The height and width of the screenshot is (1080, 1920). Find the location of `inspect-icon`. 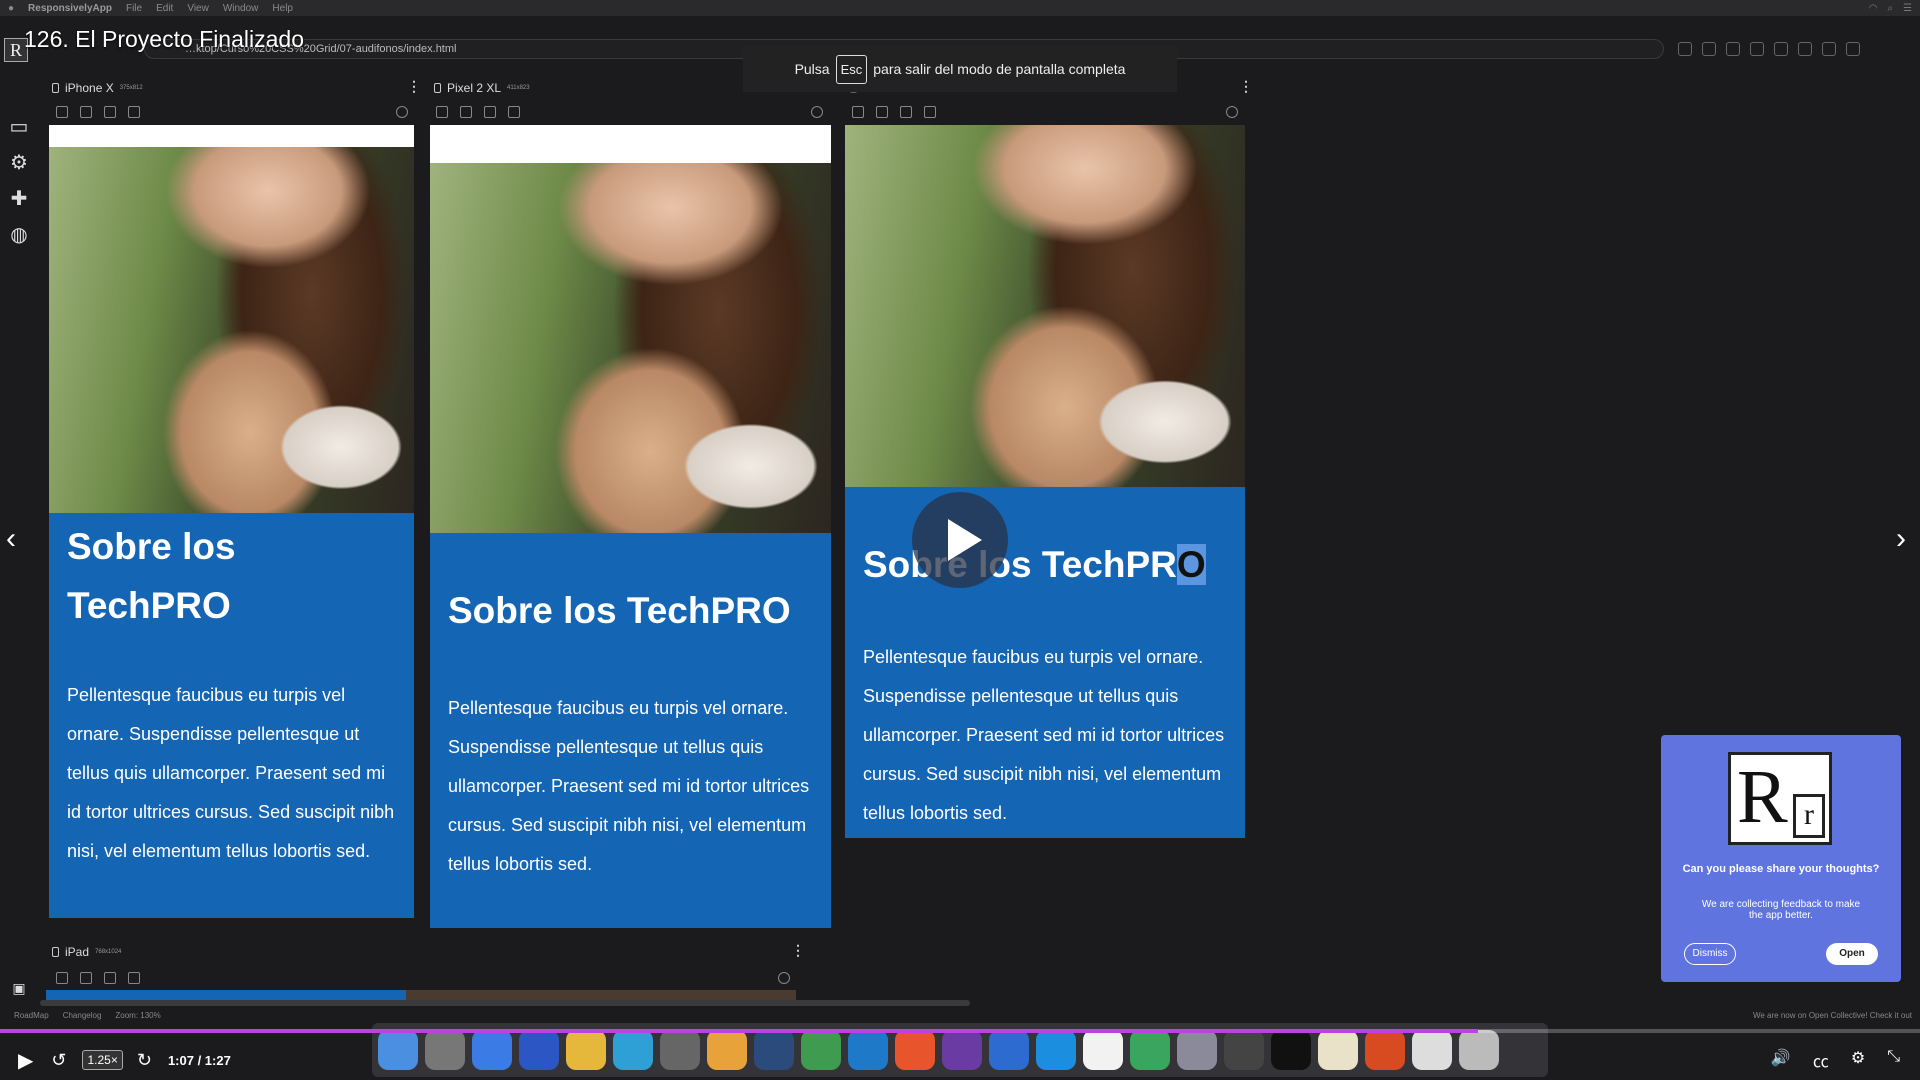

inspect-icon is located at coordinates (1733, 49).